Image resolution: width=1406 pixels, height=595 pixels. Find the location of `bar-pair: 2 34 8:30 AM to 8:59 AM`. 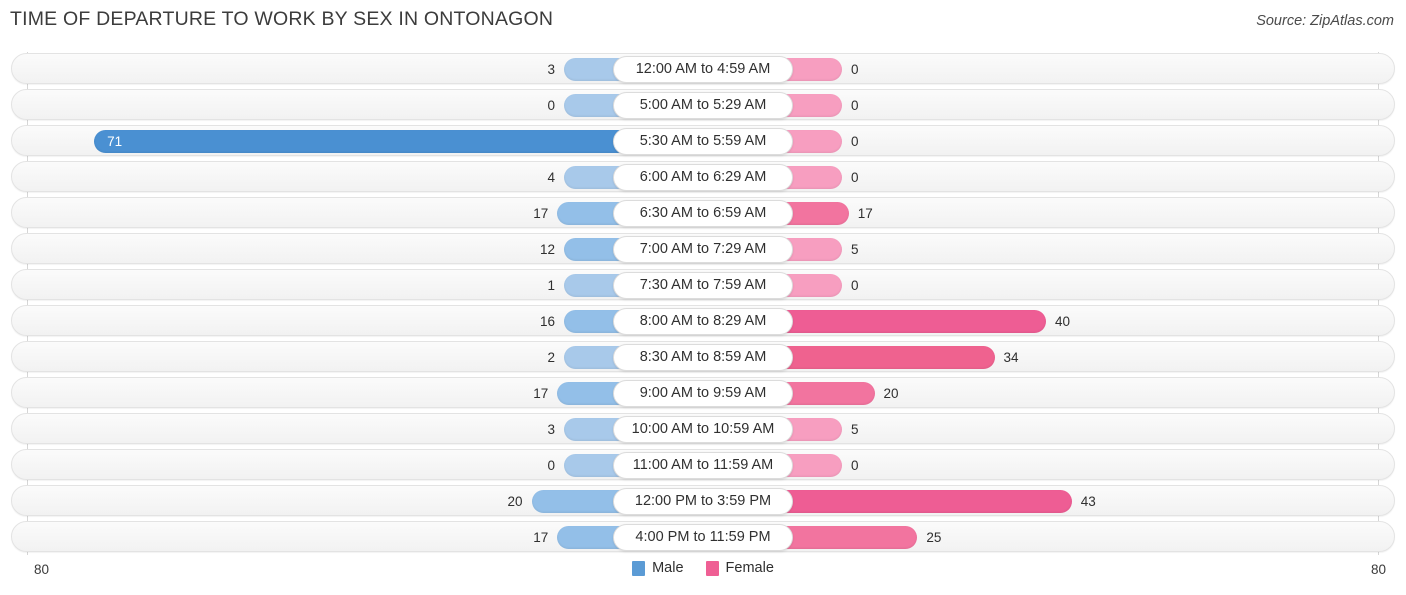

bar-pair: 2 34 8:30 AM to 8:59 AM is located at coordinates (703, 356).